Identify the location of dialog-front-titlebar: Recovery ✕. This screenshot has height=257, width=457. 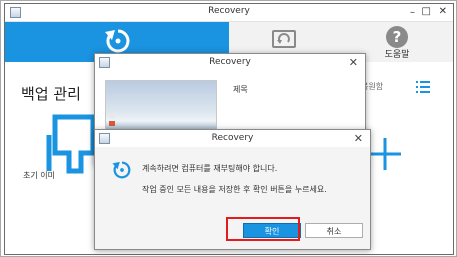
(232, 138).